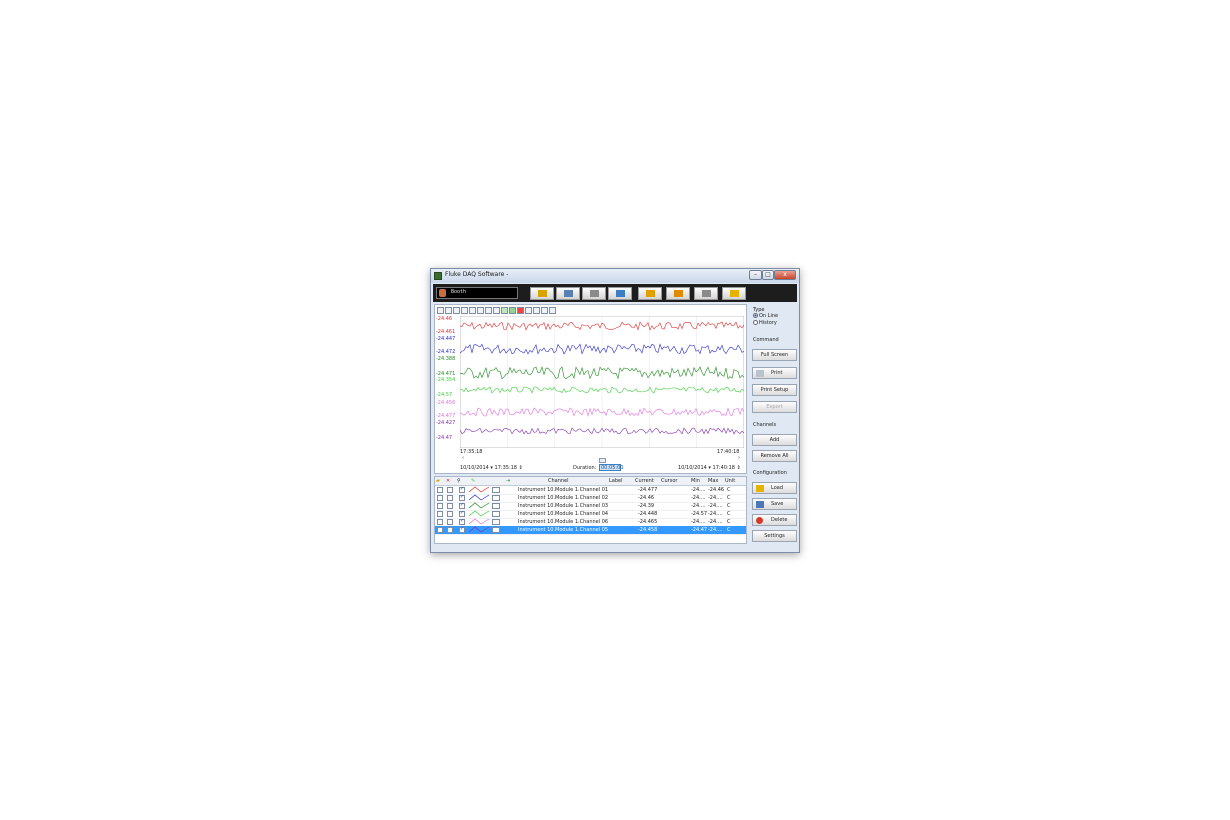 The height and width of the screenshot is (820, 1230). Describe the element at coordinates (785, 275) in the screenshot. I see `close-button: x` at that location.